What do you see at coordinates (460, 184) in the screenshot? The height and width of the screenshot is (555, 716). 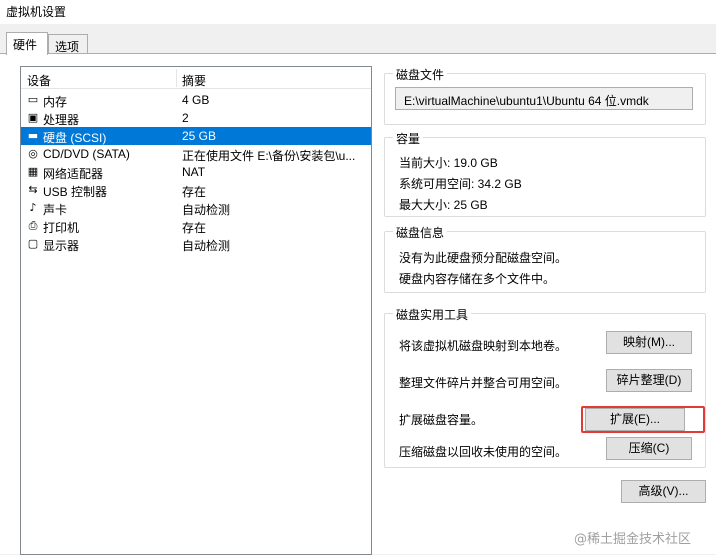 I see `system-free-space-text: 系统可用空间: 34.2 GB` at bounding box center [460, 184].